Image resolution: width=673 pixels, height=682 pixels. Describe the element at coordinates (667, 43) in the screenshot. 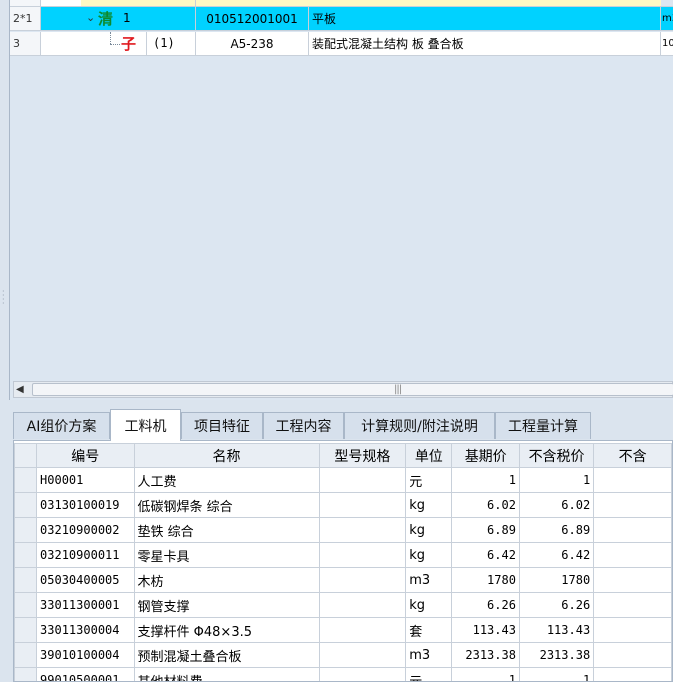

I see `item-unit: 10` at that location.